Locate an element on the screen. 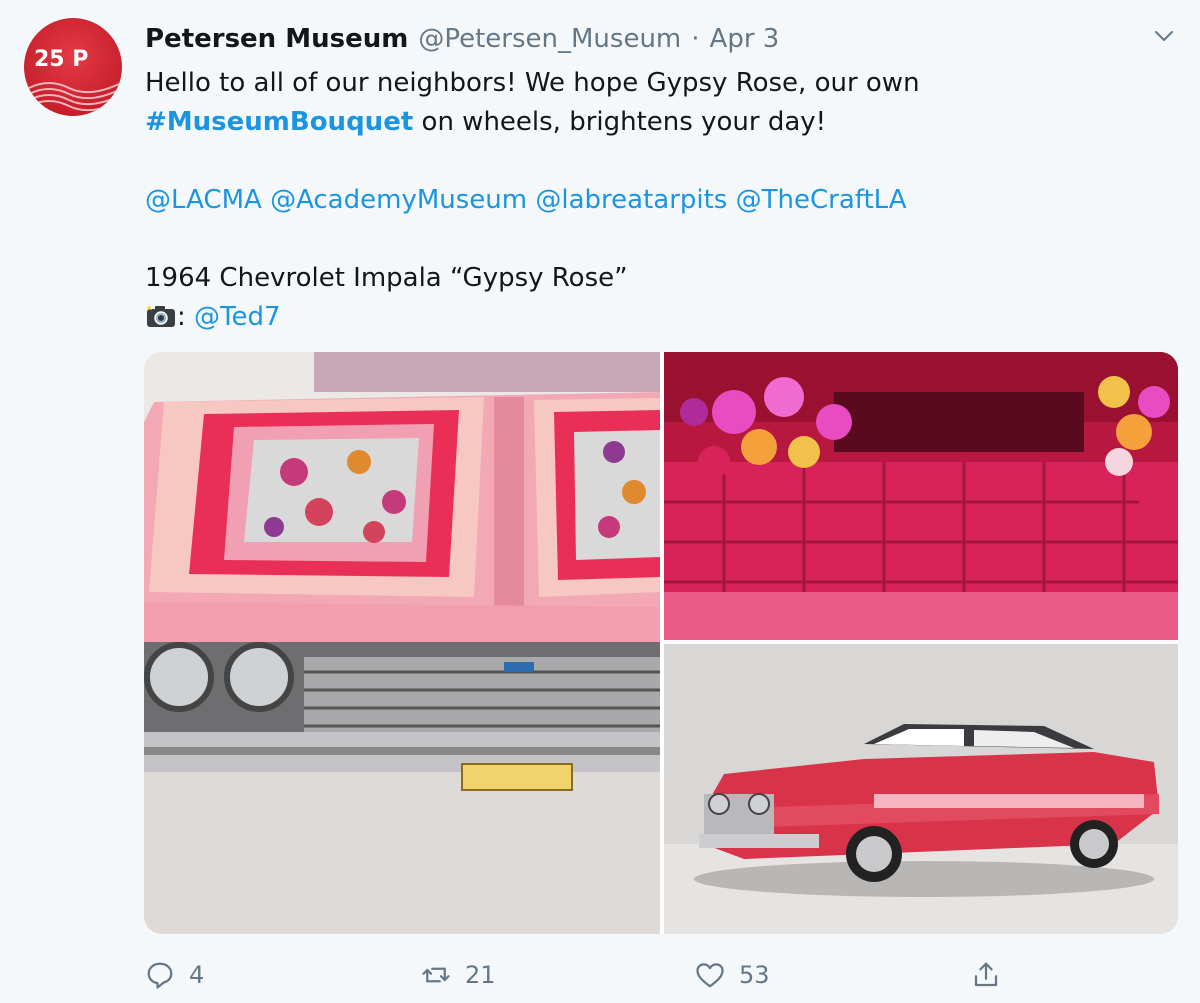 This screenshot has width=1200, height=1003. reply-count: 4 is located at coordinates (197, 975).